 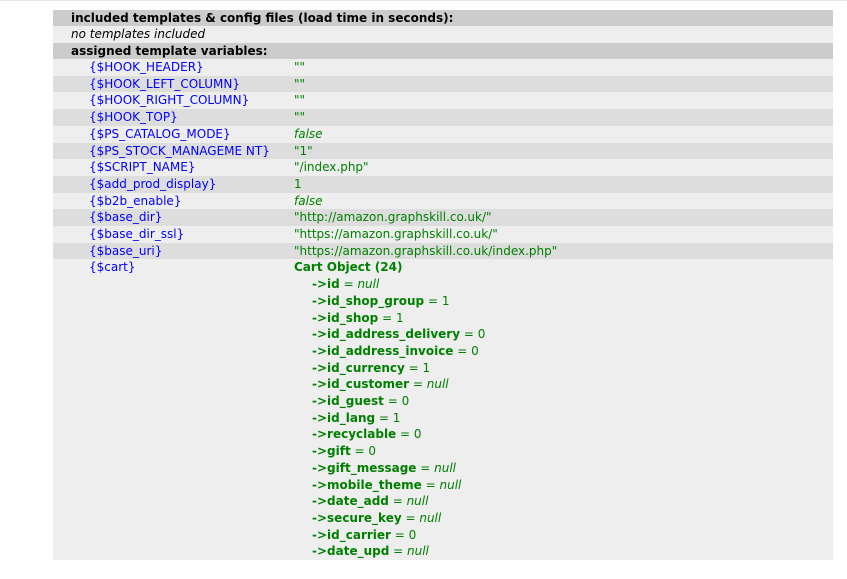 What do you see at coordinates (169, 100) in the screenshot?
I see `variable-name: {$HOOK_RIGHT_COLUMN}` at bounding box center [169, 100].